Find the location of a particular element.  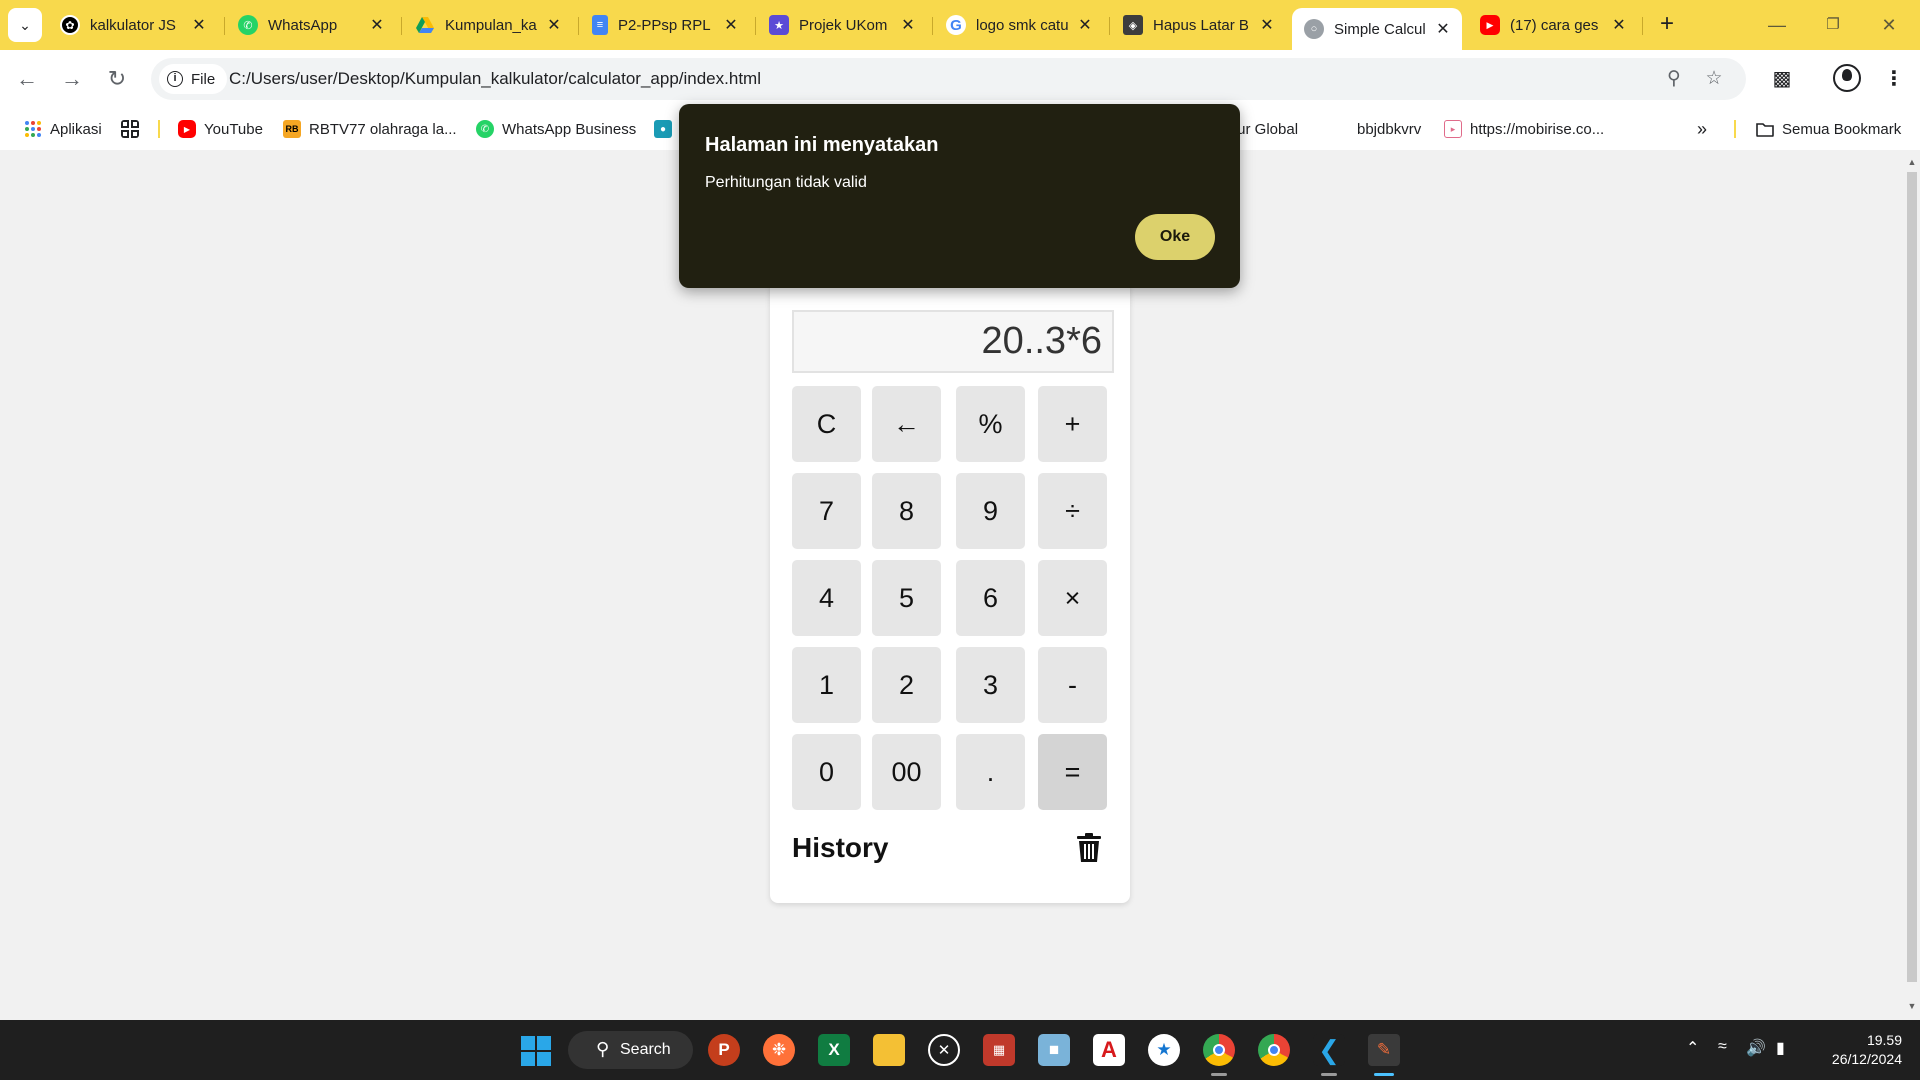

key-divide: ÷ is located at coordinates (1072, 511).